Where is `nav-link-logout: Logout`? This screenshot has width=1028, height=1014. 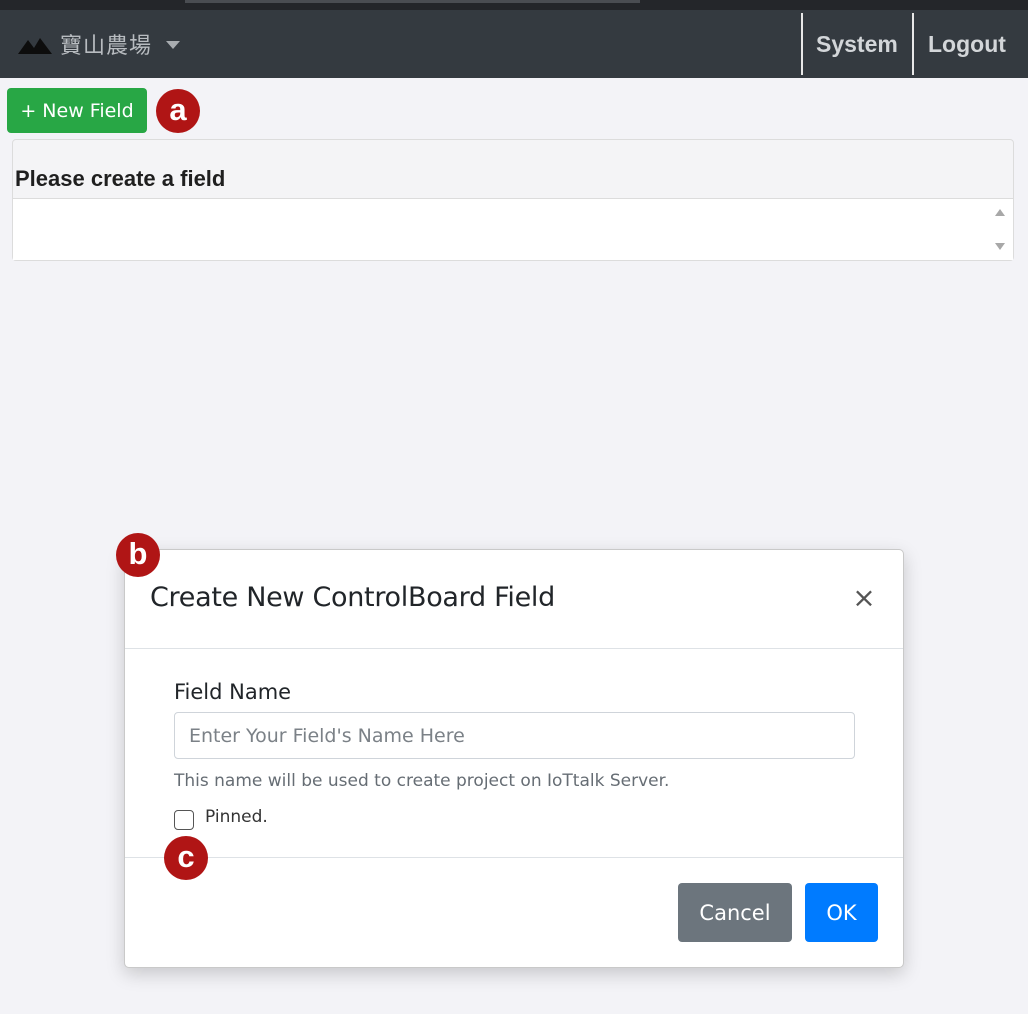 nav-link-logout: Logout is located at coordinates (967, 44).